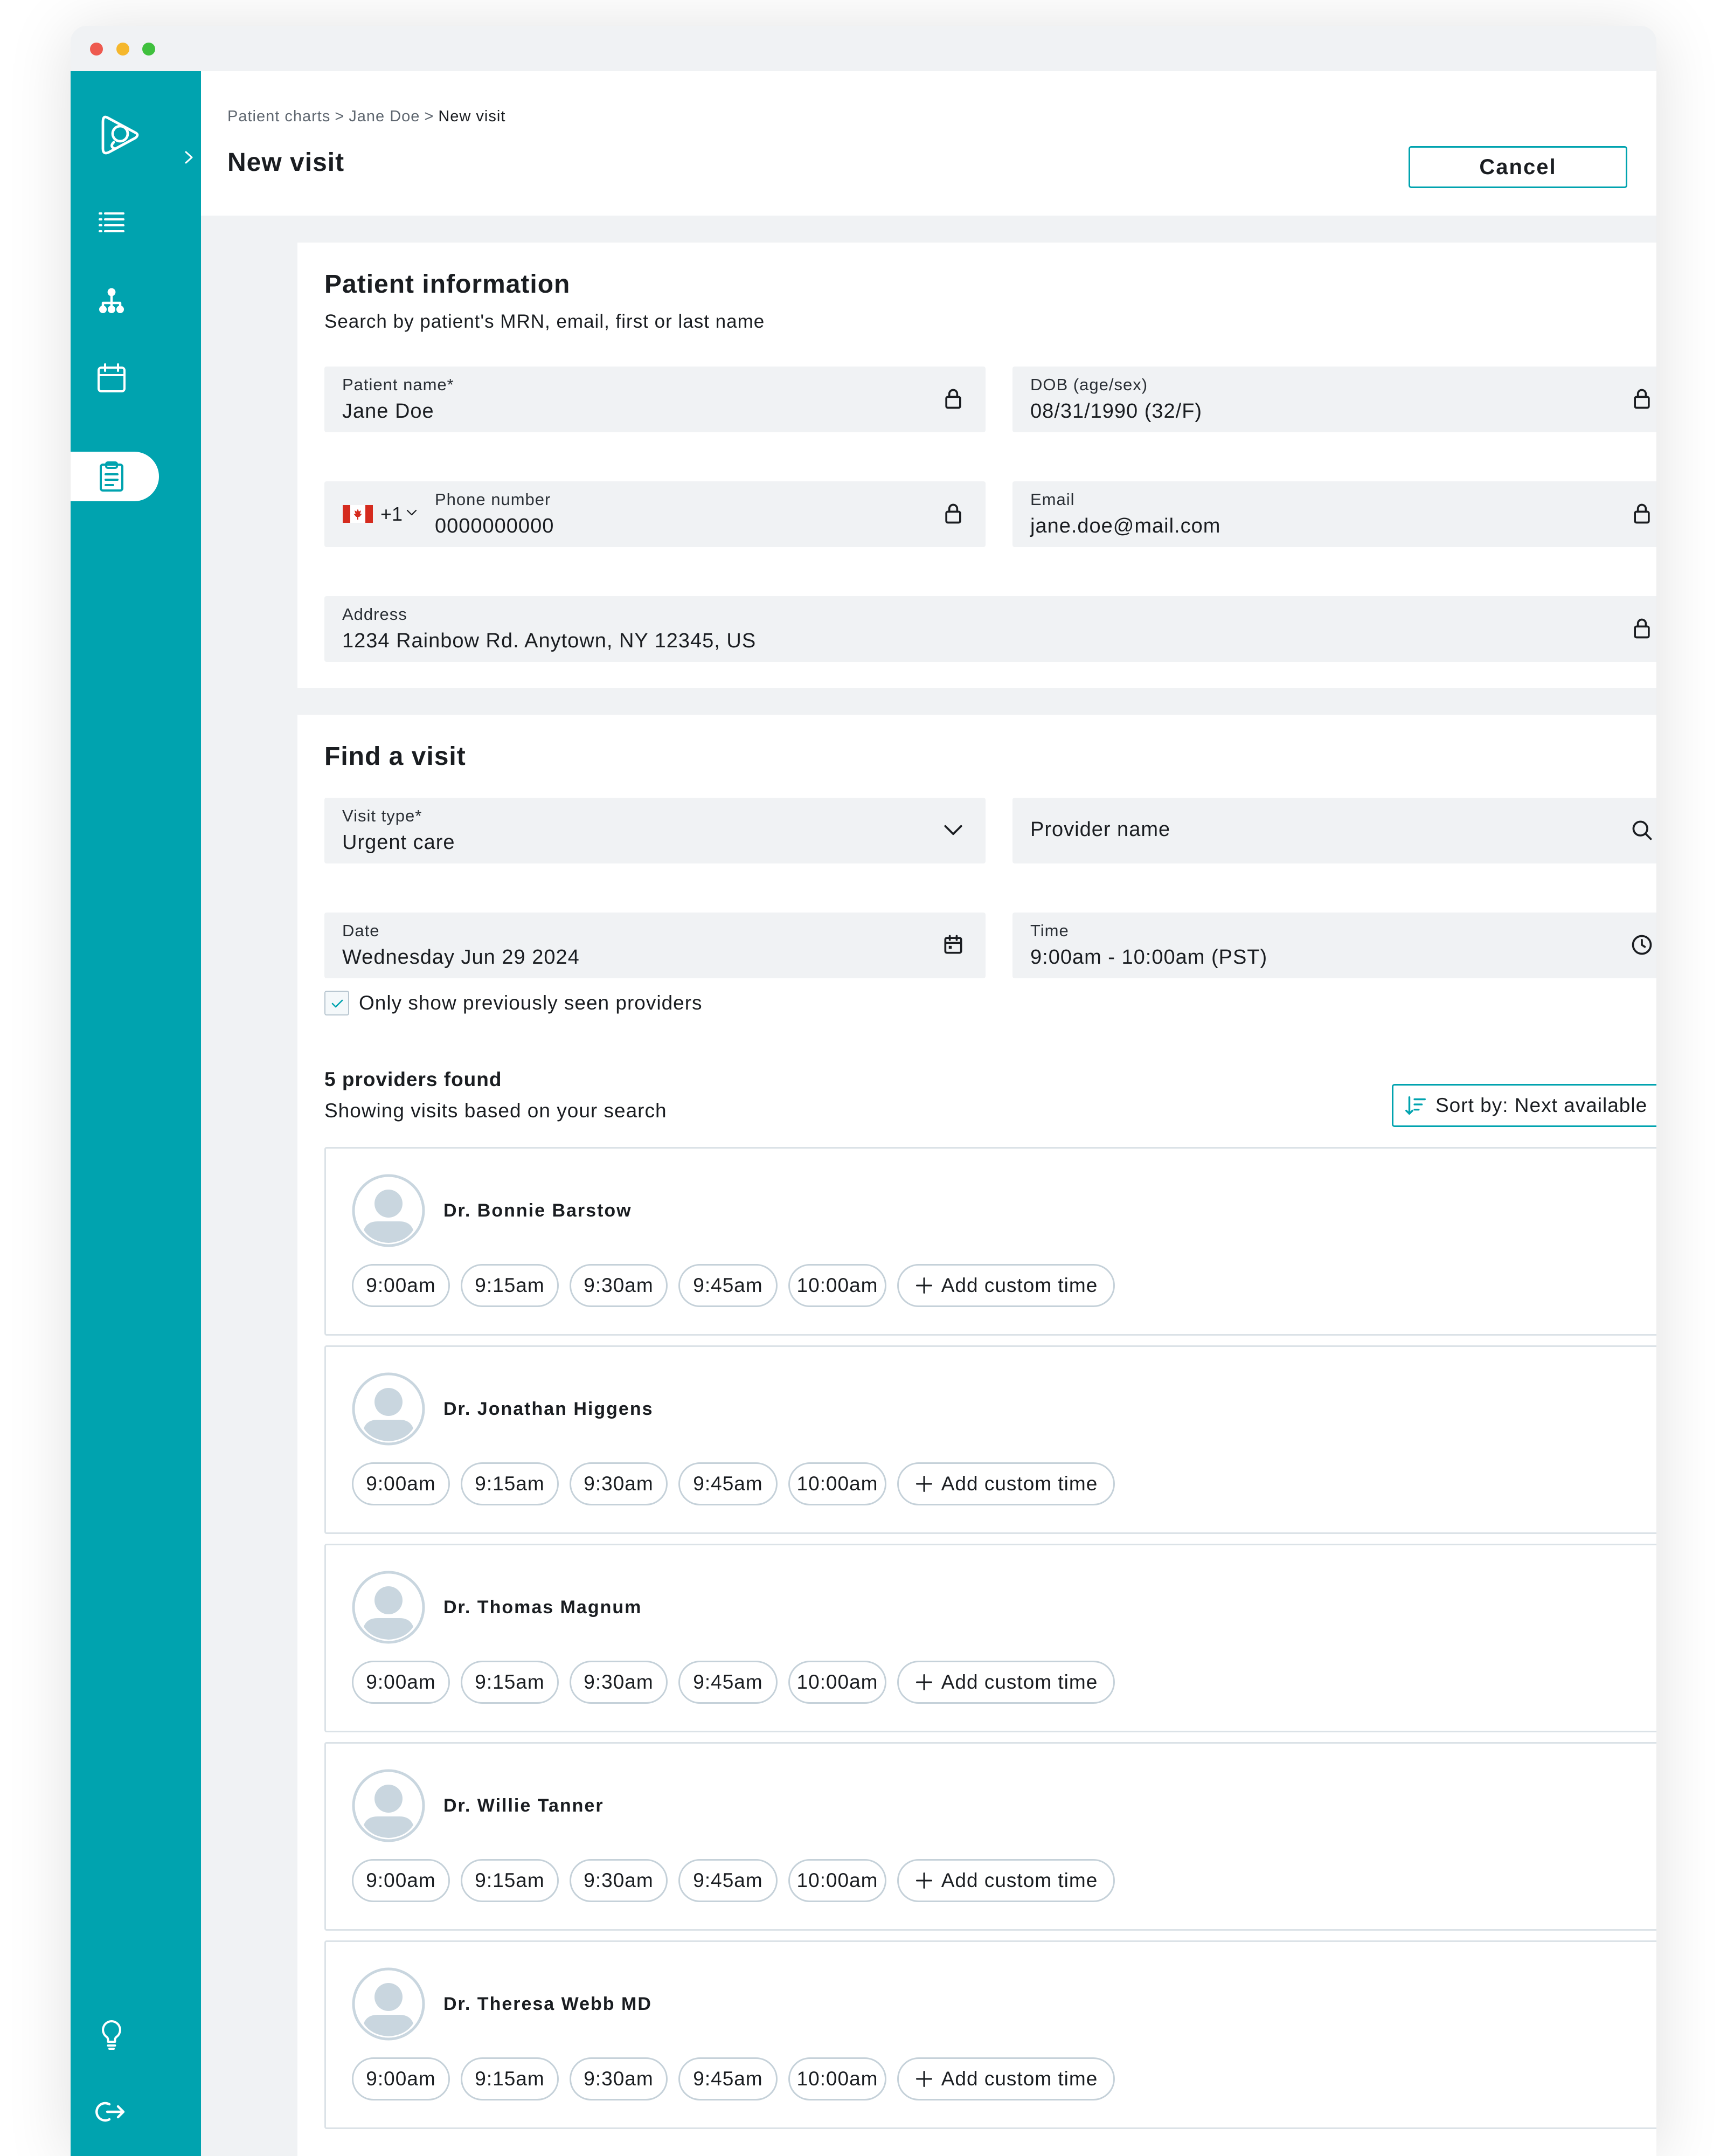  I want to click on lightbulb-icon, so click(112, 2034).